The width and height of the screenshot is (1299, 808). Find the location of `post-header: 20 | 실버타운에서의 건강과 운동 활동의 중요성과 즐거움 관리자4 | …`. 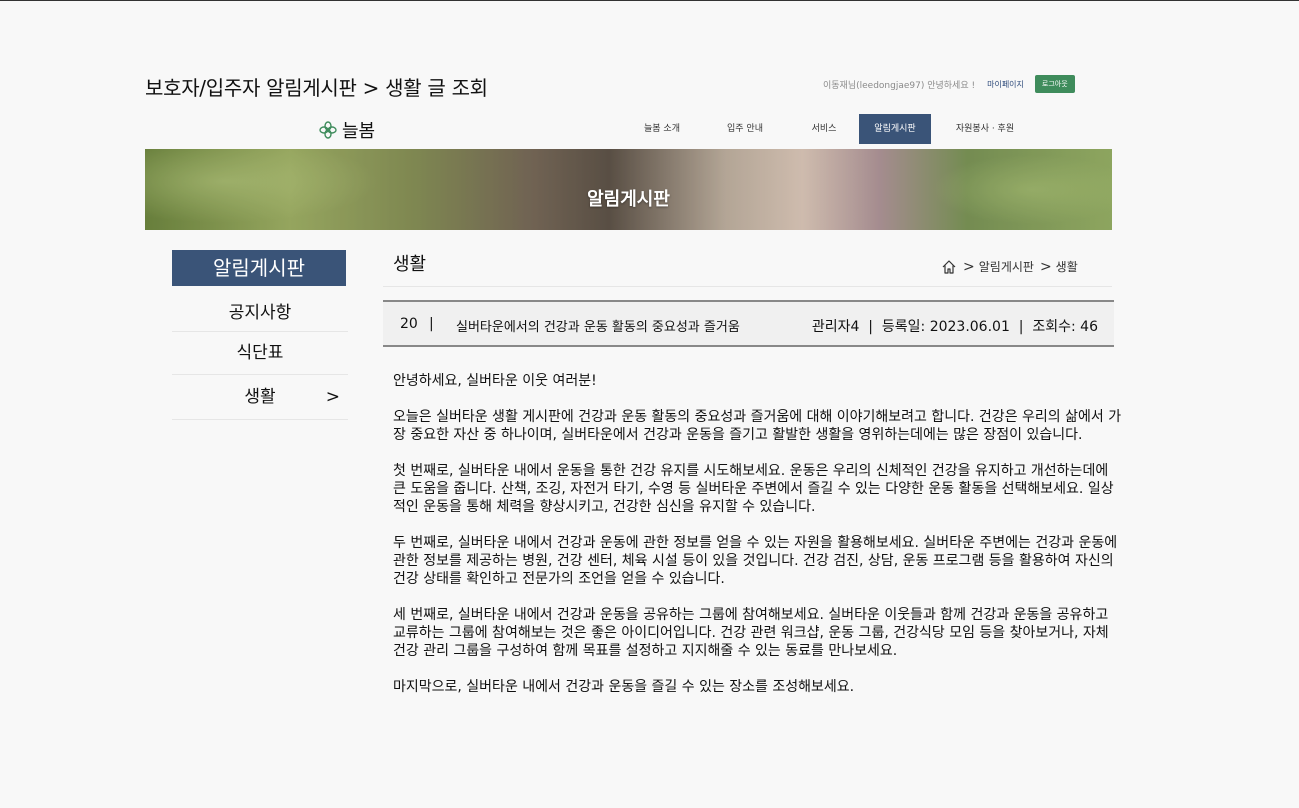

post-header: 20 | 실버타운에서의 건강과 운동 활동의 중요성과 즐거움 관리자4 | … is located at coordinates (748, 323).